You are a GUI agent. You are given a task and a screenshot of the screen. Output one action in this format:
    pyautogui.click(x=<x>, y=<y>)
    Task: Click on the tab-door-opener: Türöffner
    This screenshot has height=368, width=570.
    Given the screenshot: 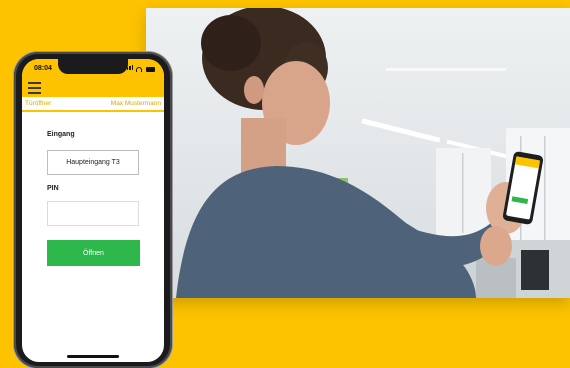 What is the action you would take?
    pyautogui.click(x=38, y=103)
    